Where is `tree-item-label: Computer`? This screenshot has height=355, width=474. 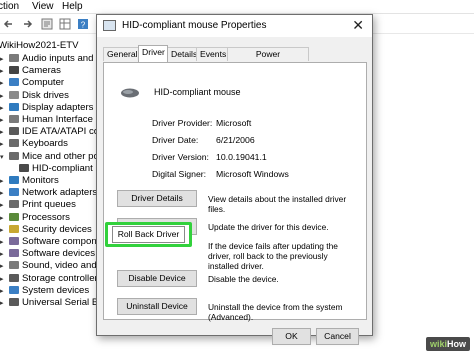 tree-item-label: Computer is located at coordinates (43, 83).